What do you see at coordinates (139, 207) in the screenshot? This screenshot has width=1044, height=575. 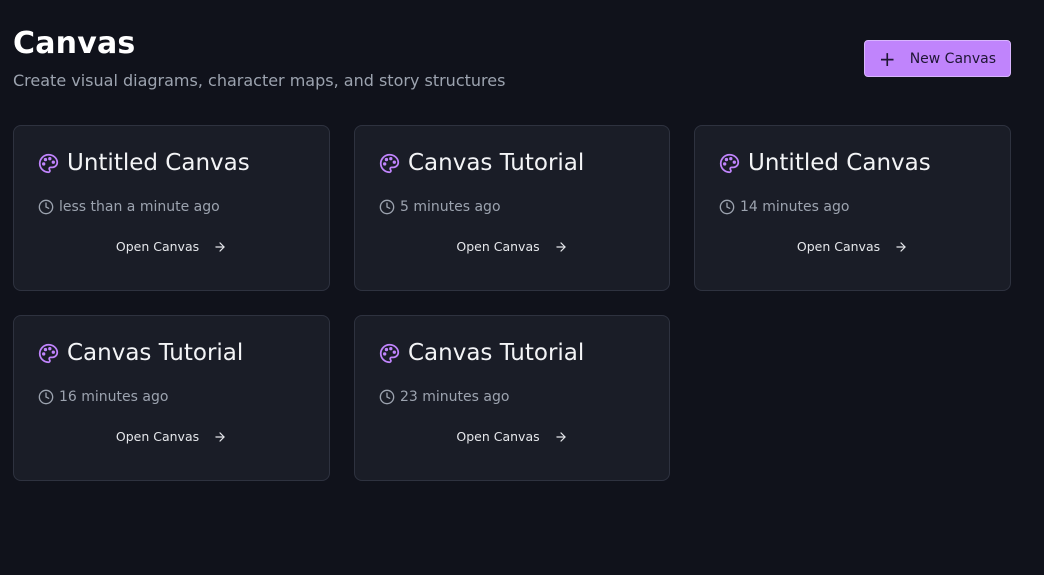 I see `card-time-text: less than a minute ago` at bounding box center [139, 207].